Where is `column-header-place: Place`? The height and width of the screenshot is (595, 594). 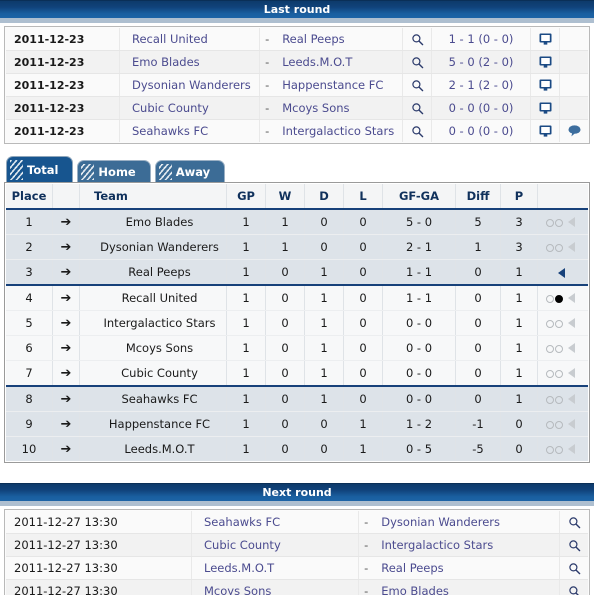 column-header-place: Place is located at coordinates (29, 197).